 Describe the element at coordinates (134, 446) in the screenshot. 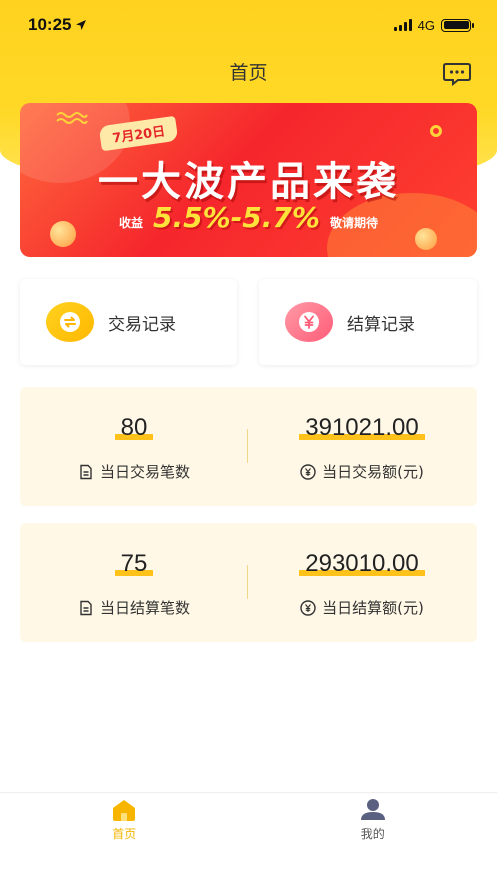

I see `daily-transaction-count: 80 当日交易笔数` at that location.